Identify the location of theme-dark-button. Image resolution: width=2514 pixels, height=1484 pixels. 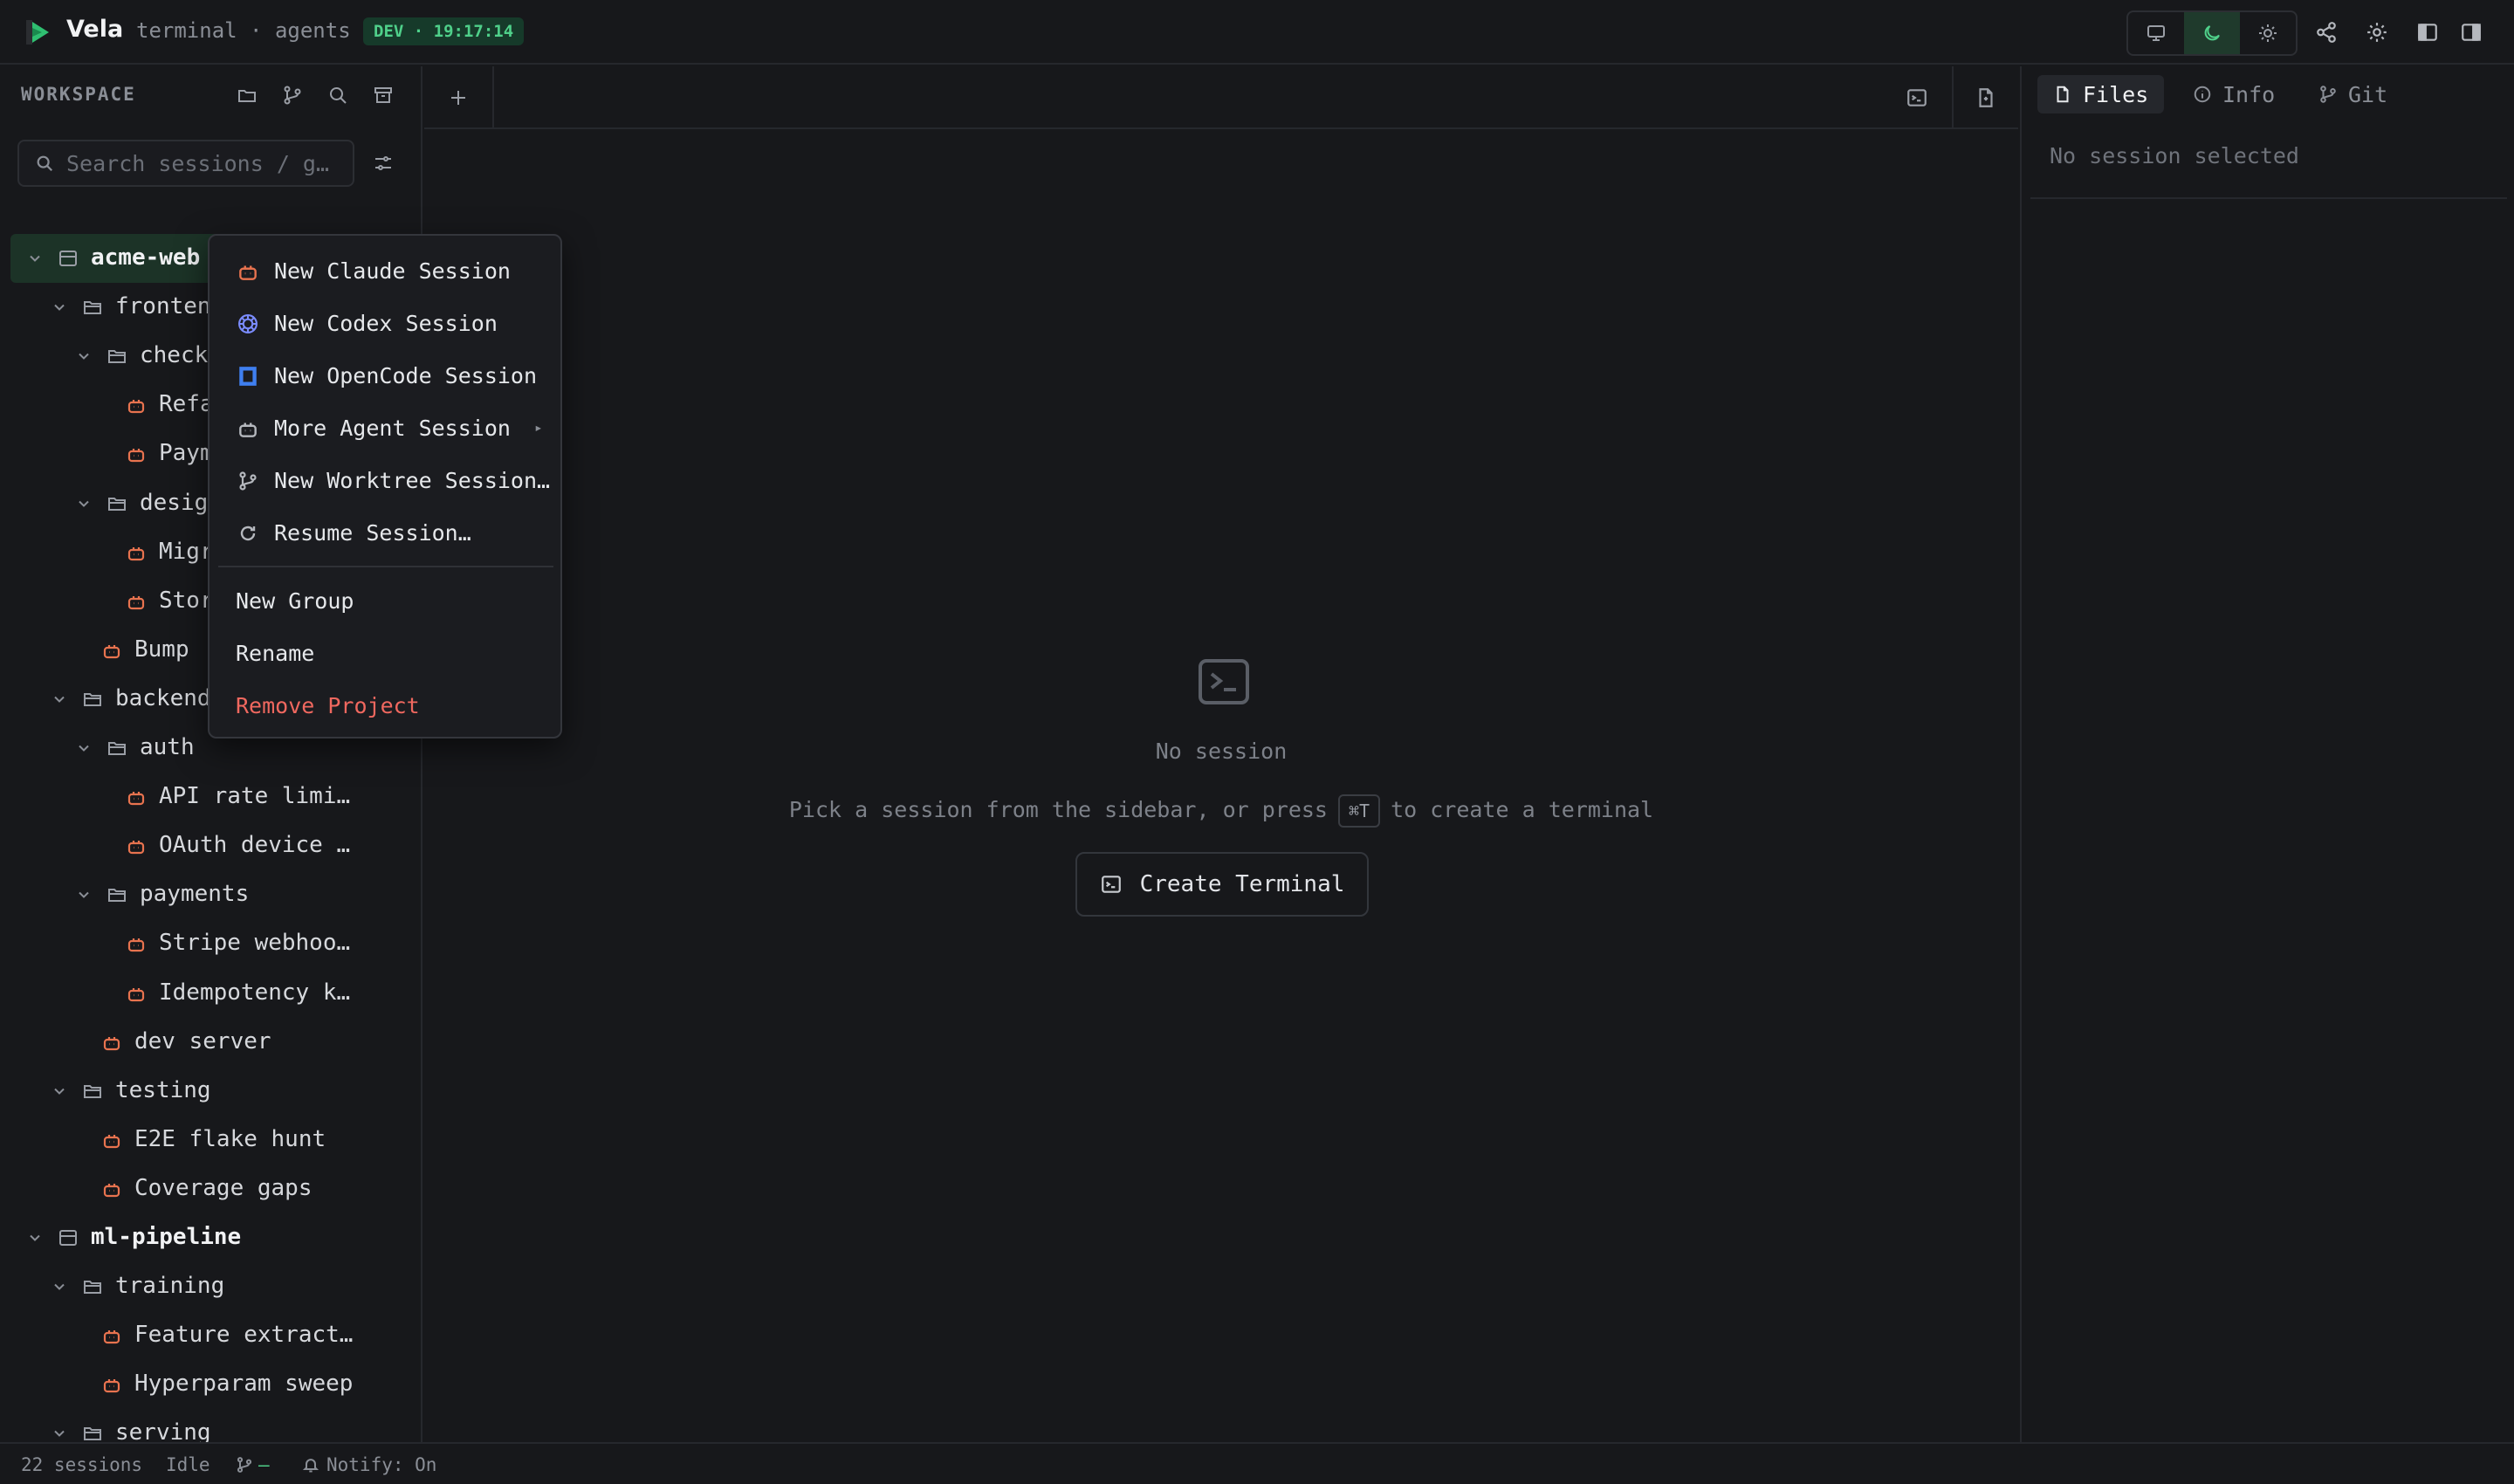
(2212, 33).